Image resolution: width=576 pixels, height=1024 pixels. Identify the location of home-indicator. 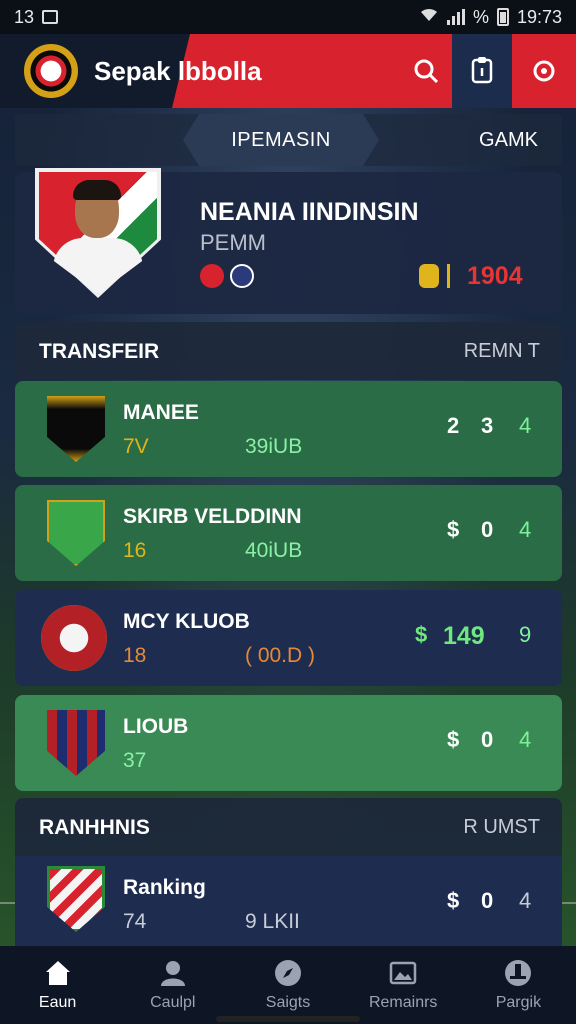
(288, 1019).